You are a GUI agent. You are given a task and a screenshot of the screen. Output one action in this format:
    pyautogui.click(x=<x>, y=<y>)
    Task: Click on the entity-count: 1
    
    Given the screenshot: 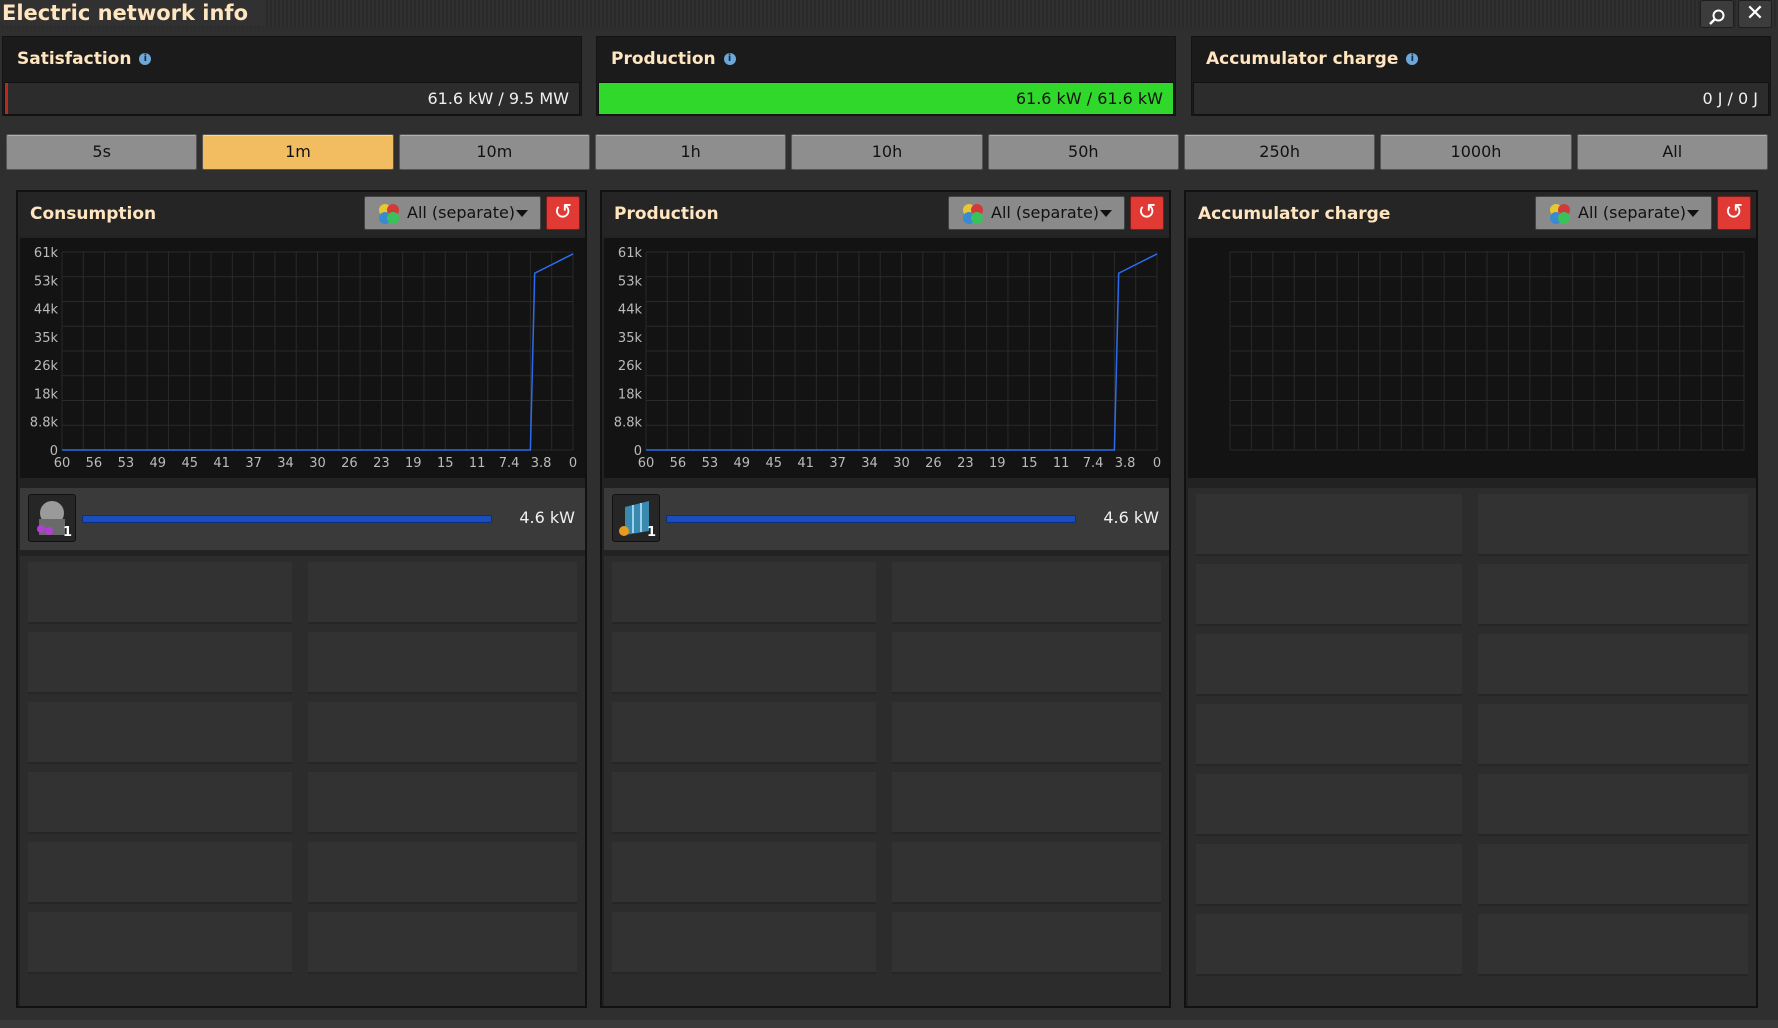 What is the action you would take?
    pyautogui.click(x=651, y=532)
    